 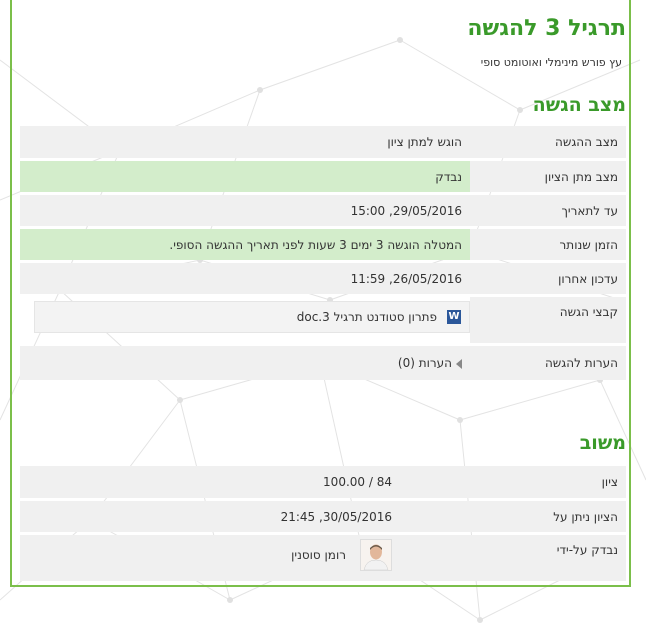 I want to click on comments-cell: הערות (0), so click(x=245, y=363).